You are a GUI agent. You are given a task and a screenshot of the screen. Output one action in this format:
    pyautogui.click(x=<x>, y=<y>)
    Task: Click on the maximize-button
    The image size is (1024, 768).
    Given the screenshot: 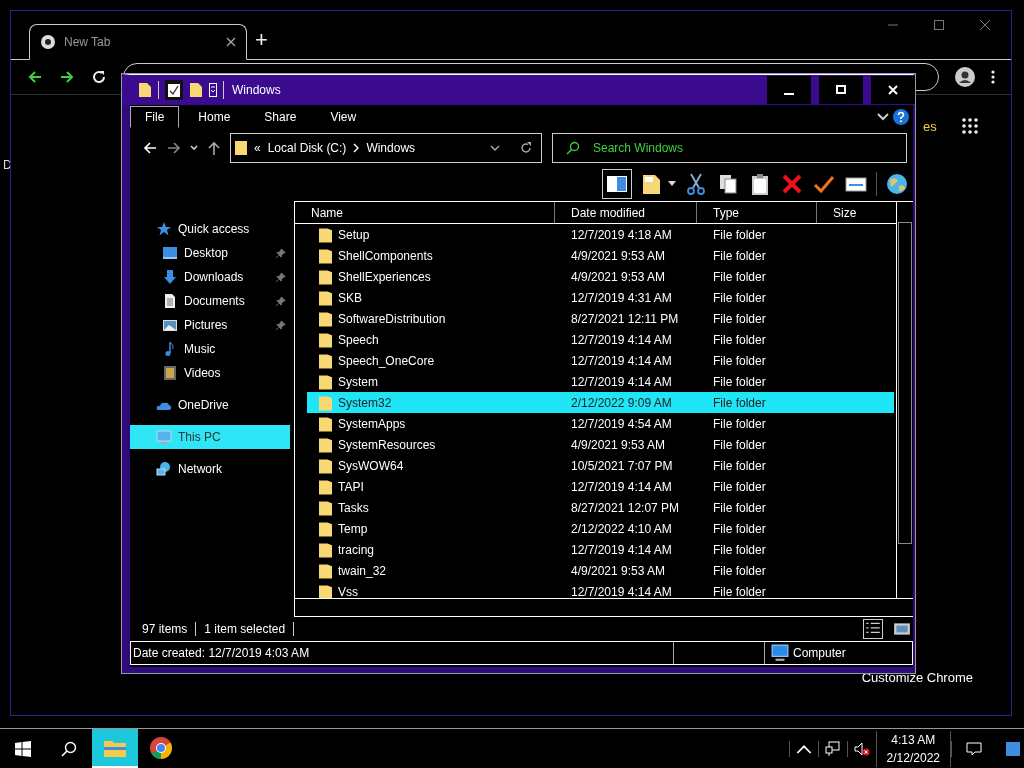 What is the action you would take?
    pyautogui.click(x=841, y=90)
    